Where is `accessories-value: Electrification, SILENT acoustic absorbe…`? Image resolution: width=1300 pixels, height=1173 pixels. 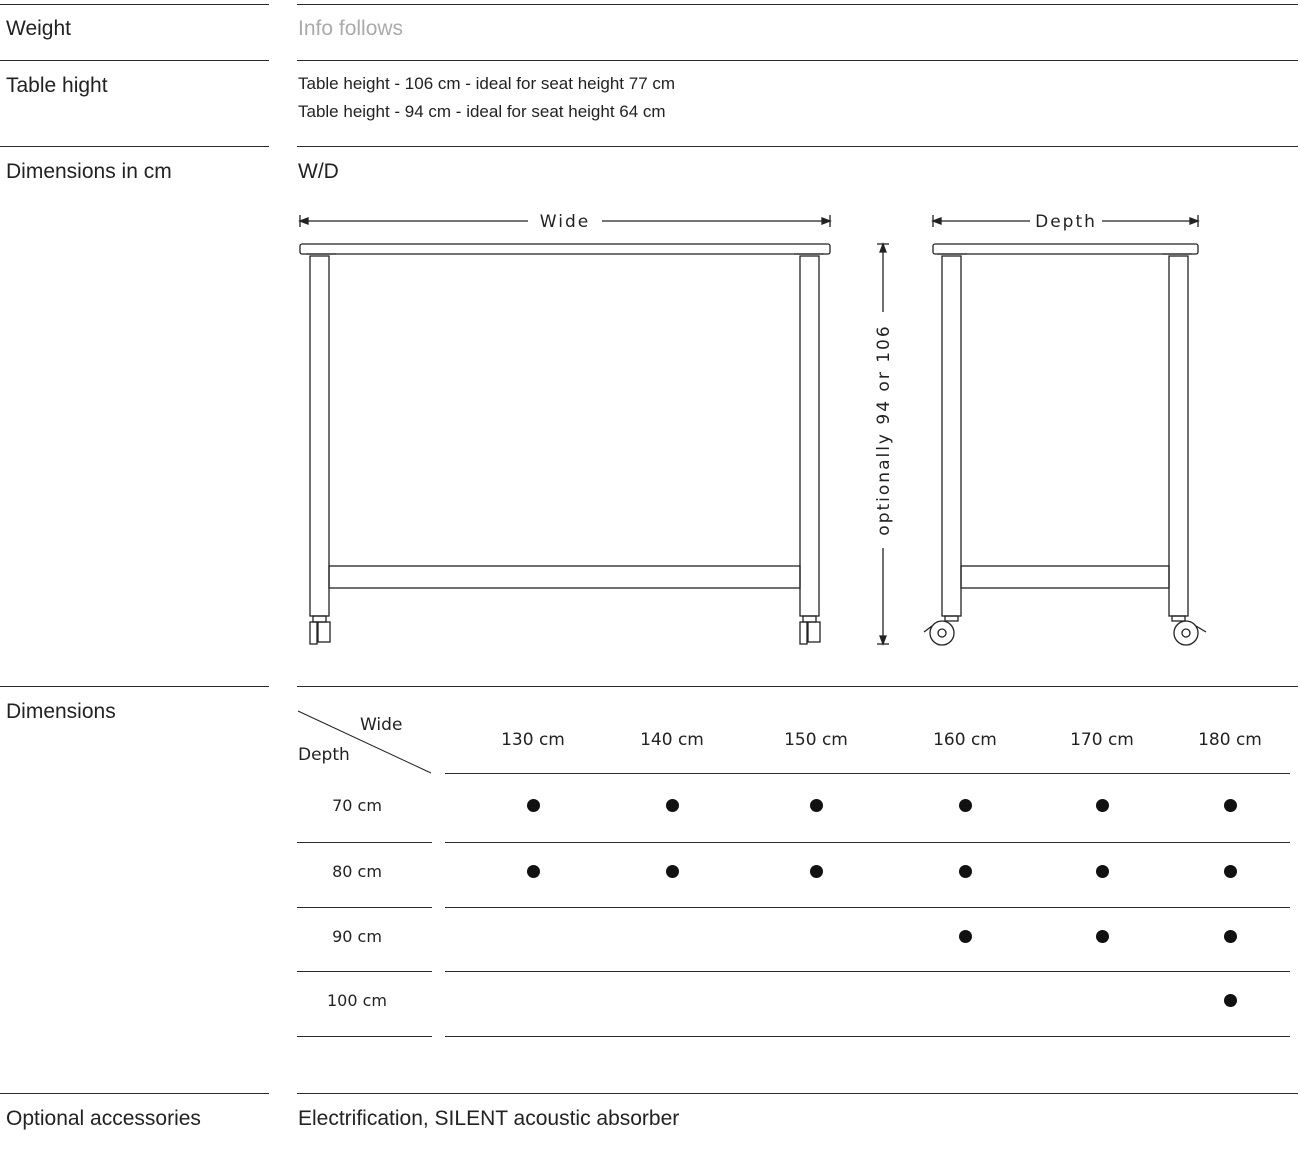 accessories-value: Electrification, SILENT acoustic absorbe… is located at coordinates (489, 1118).